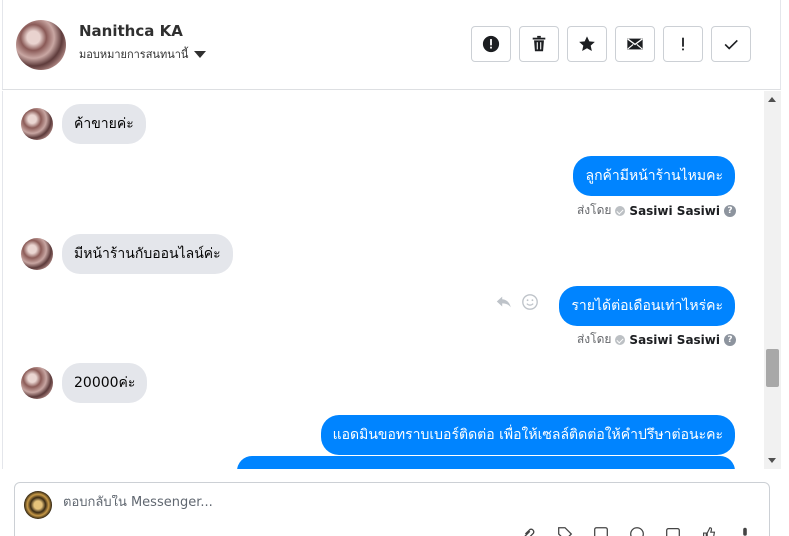 The image size is (789, 536). What do you see at coordinates (41, 45) in the screenshot?
I see `contact-avatar` at bounding box center [41, 45].